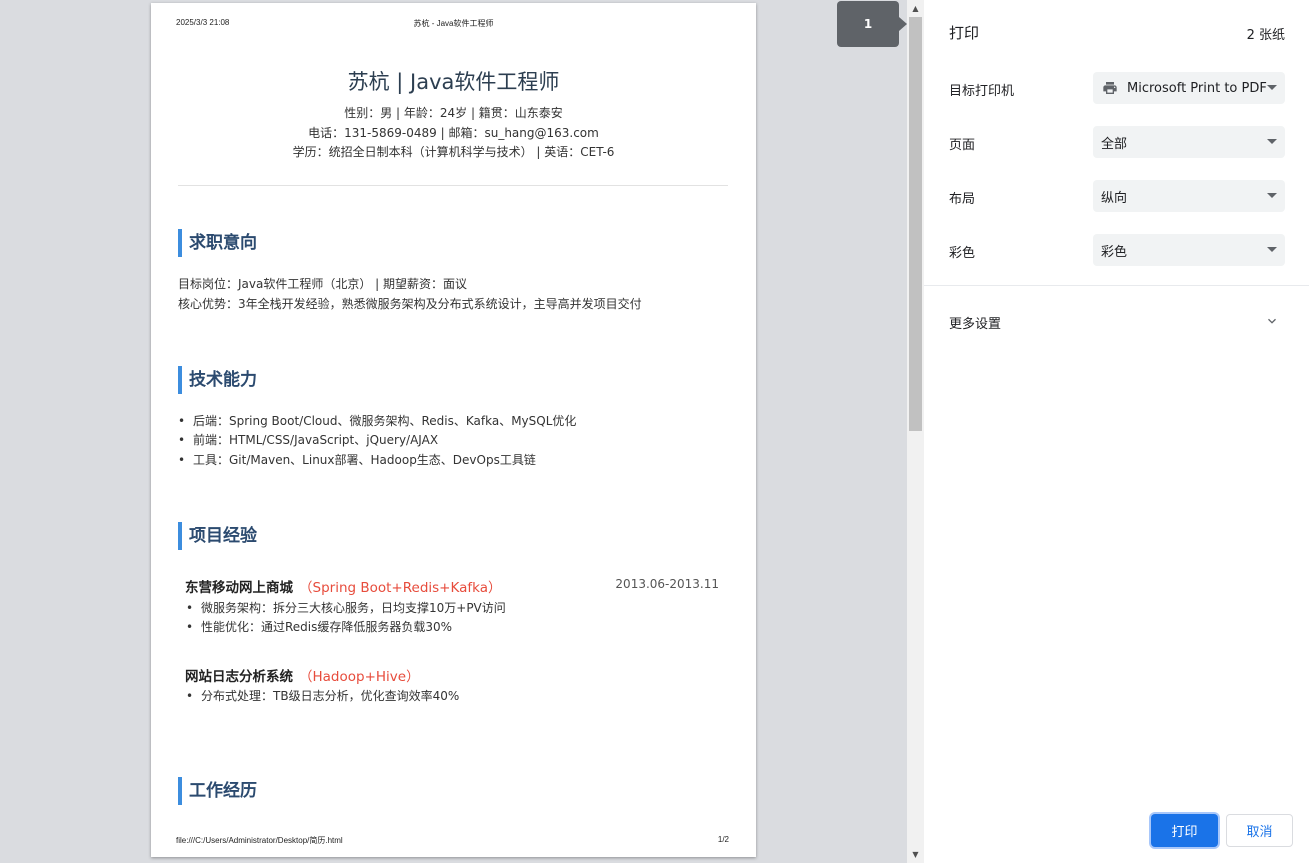 The height and width of the screenshot is (863, 1309). Describe the element at coordinates (915, 431) in the screenshot. I see `preview-scrollbar: ▲ ▼` at that location.